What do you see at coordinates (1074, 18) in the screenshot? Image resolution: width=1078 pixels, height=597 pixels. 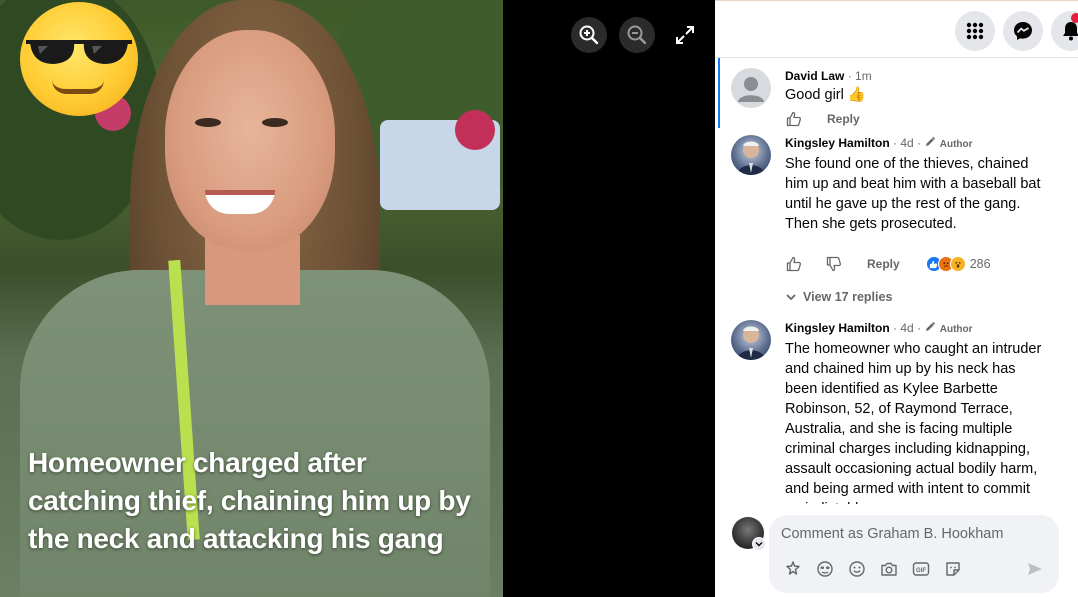 I see `notification-badge` at bounding box center [1074, 18].